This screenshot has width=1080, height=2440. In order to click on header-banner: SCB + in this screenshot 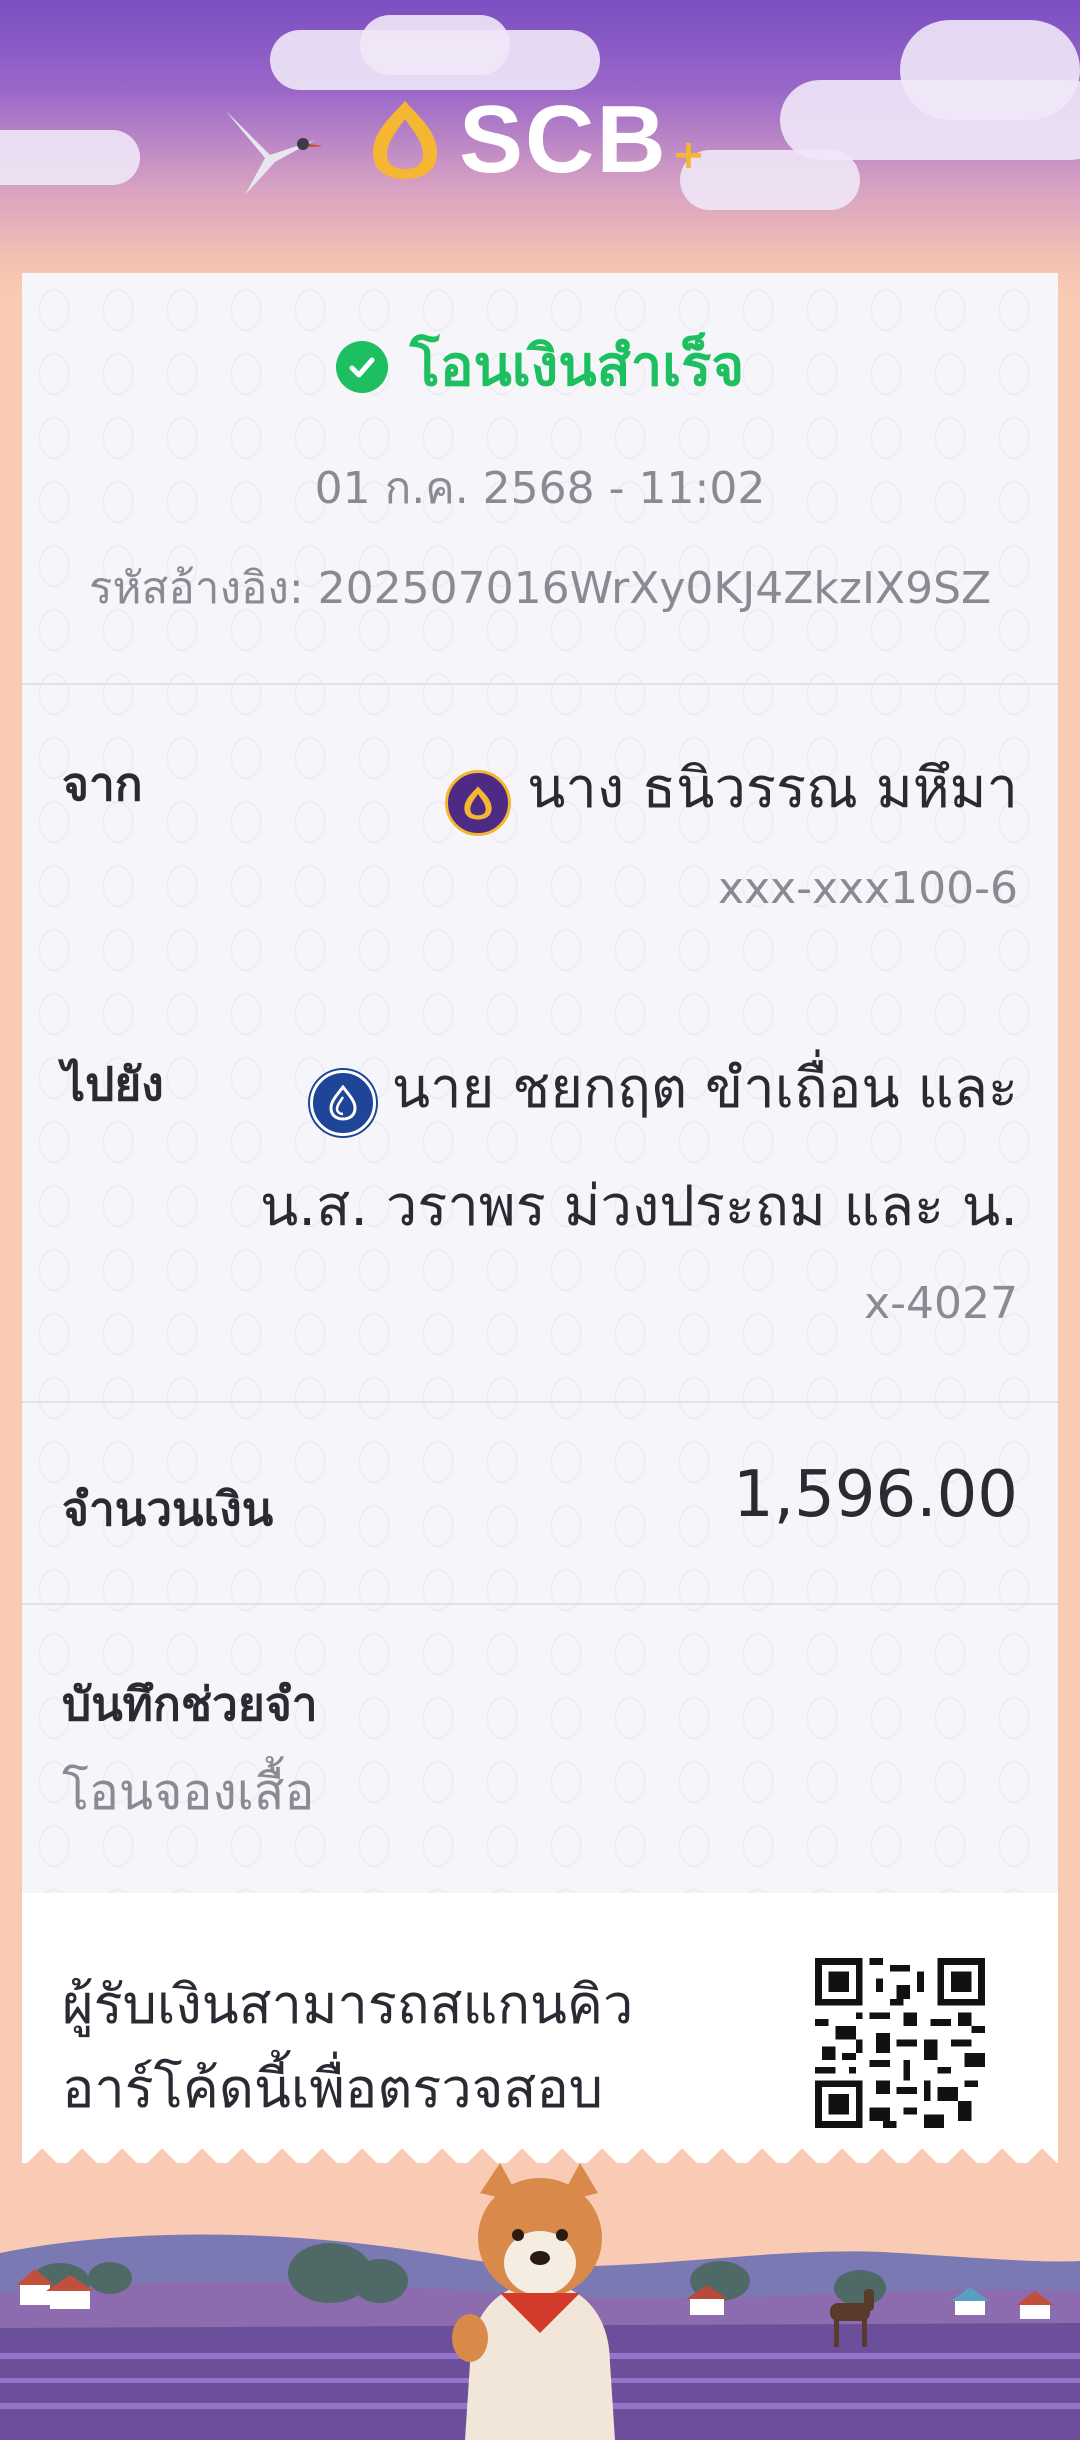, I will do `click(540, 150)`.